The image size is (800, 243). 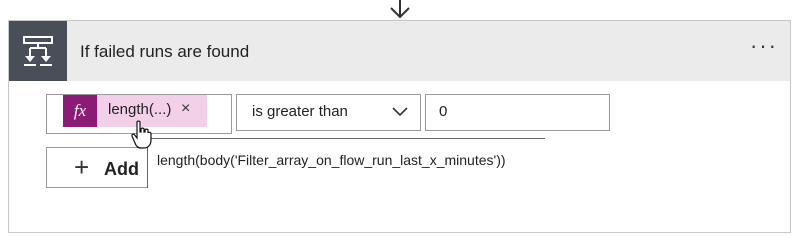 What do you see at coordinates (121, 169) in the screenshot?
I see `add-button-label: Add` at bounding box center [121, 169].